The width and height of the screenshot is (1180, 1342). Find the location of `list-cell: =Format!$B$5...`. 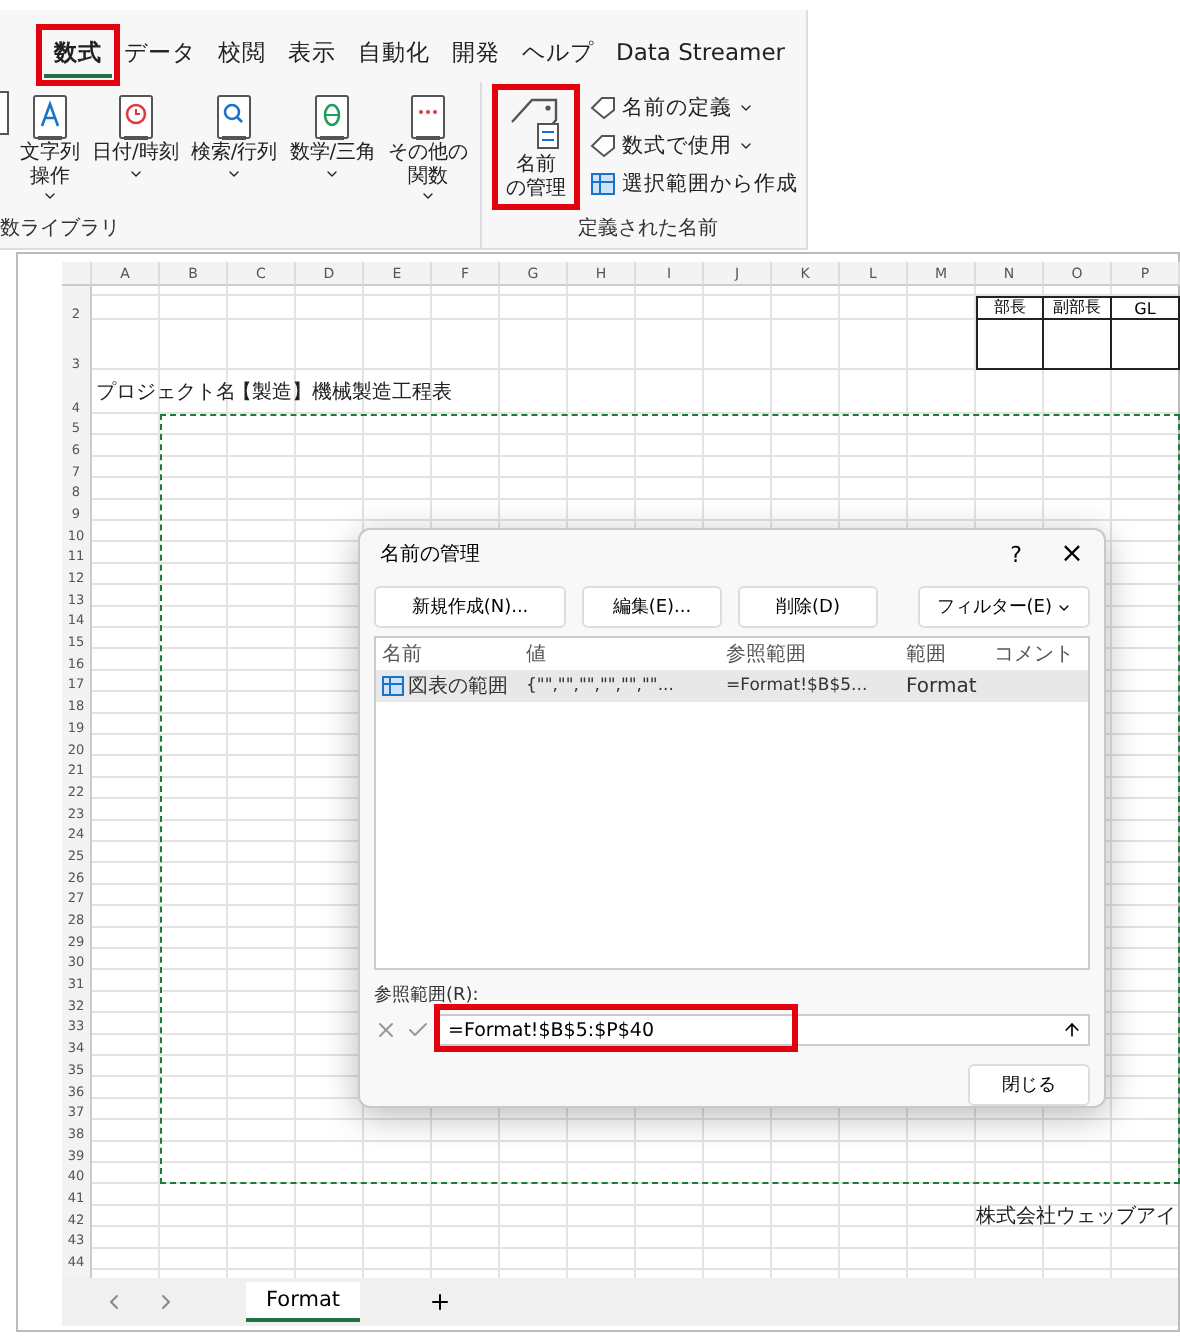

list-cell: =Format!$B$5... is located at coordinates (797, 686).